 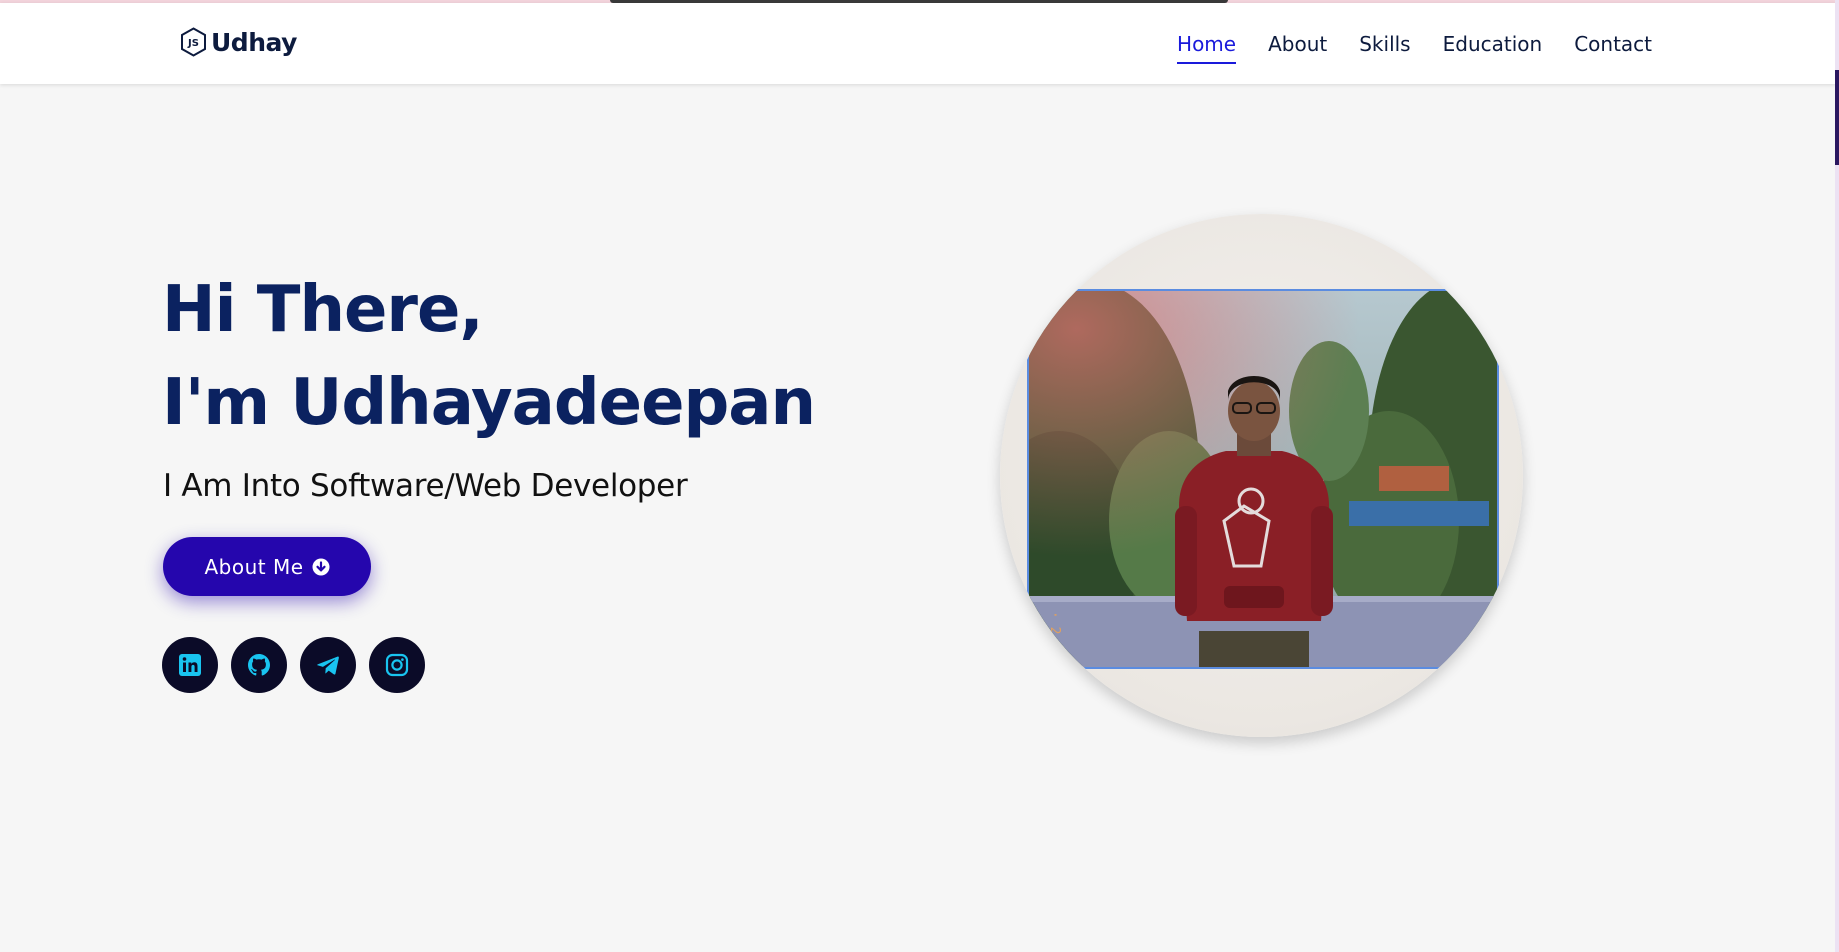 I want to click on profile-photo-image: · 2 0 1 ·, so click(x=1263, y=480).